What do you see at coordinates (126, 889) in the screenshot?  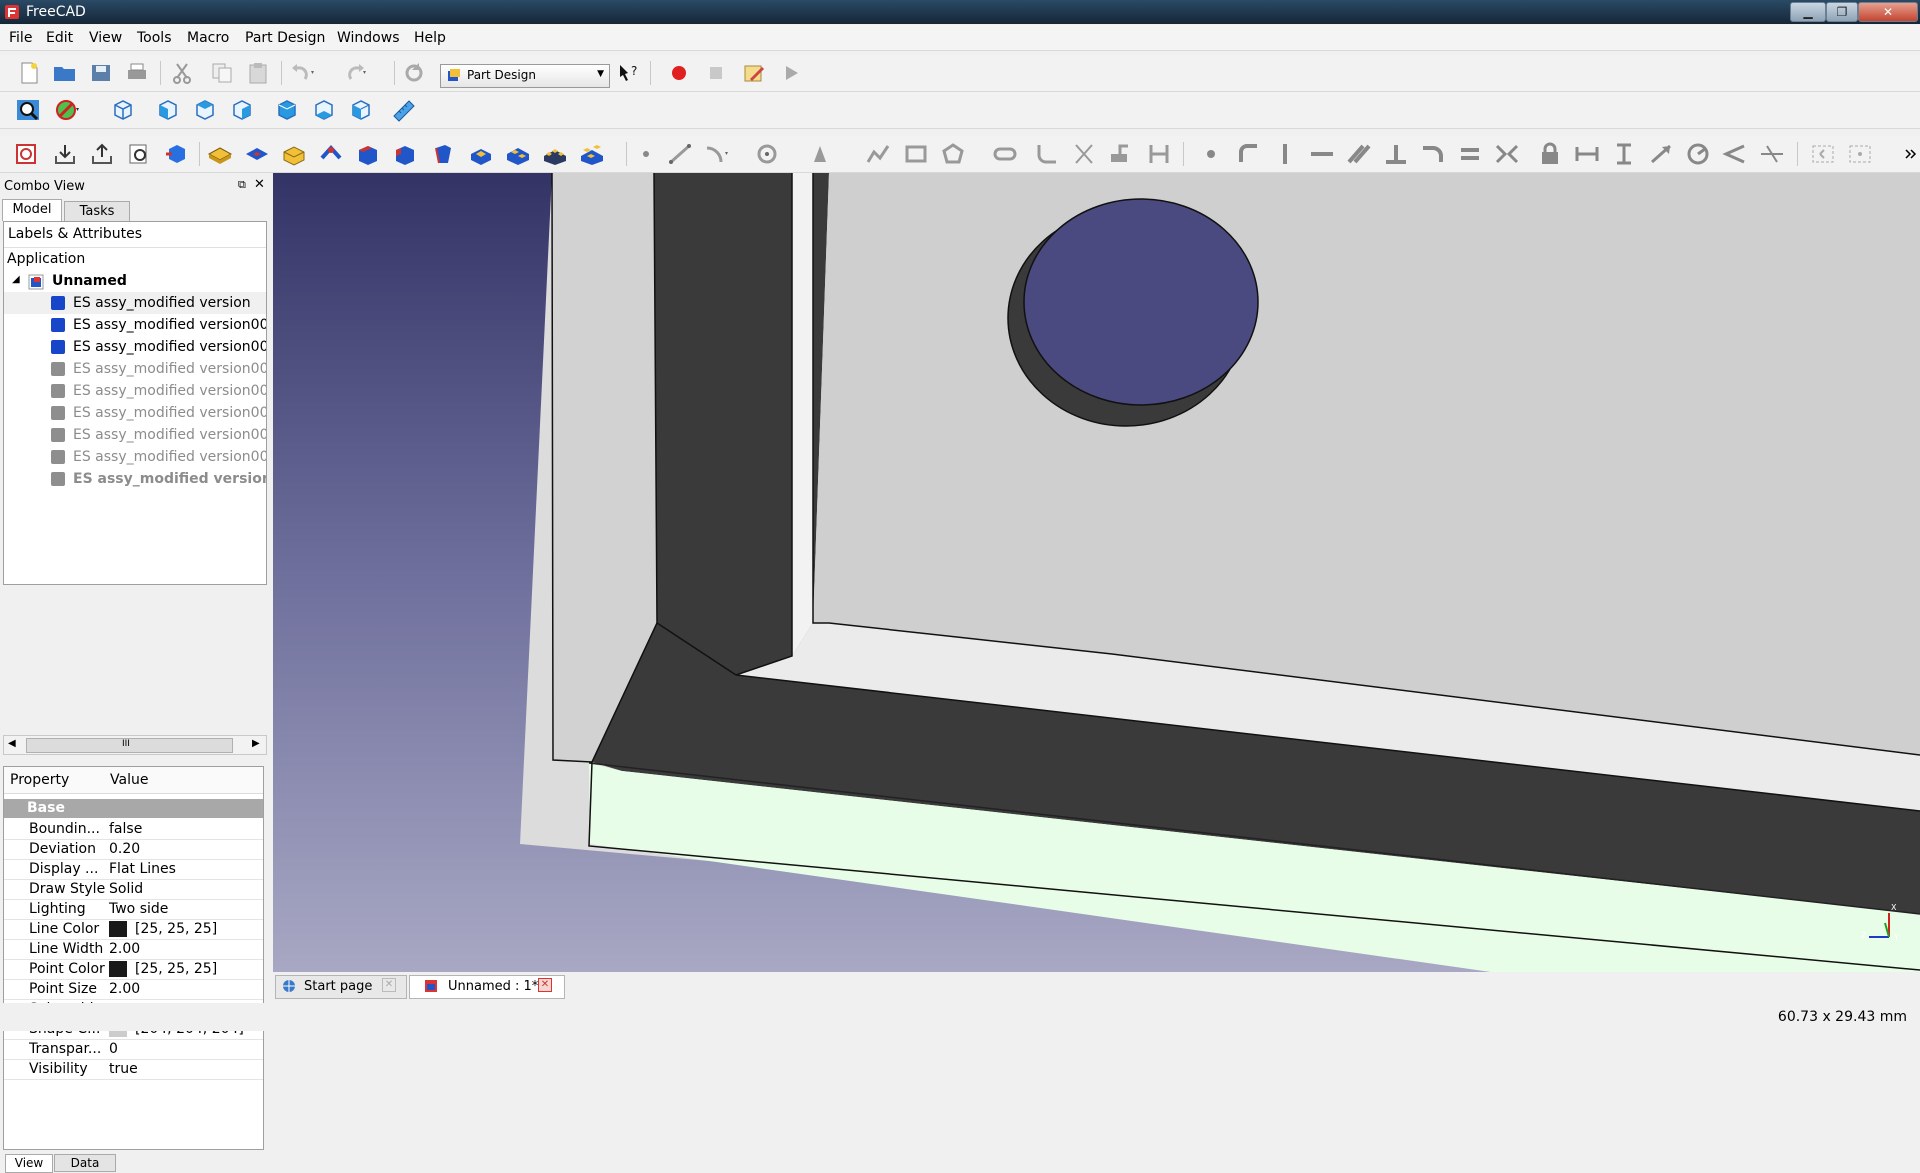 I see `property-value: Solid` at bounding box center [126, 889].